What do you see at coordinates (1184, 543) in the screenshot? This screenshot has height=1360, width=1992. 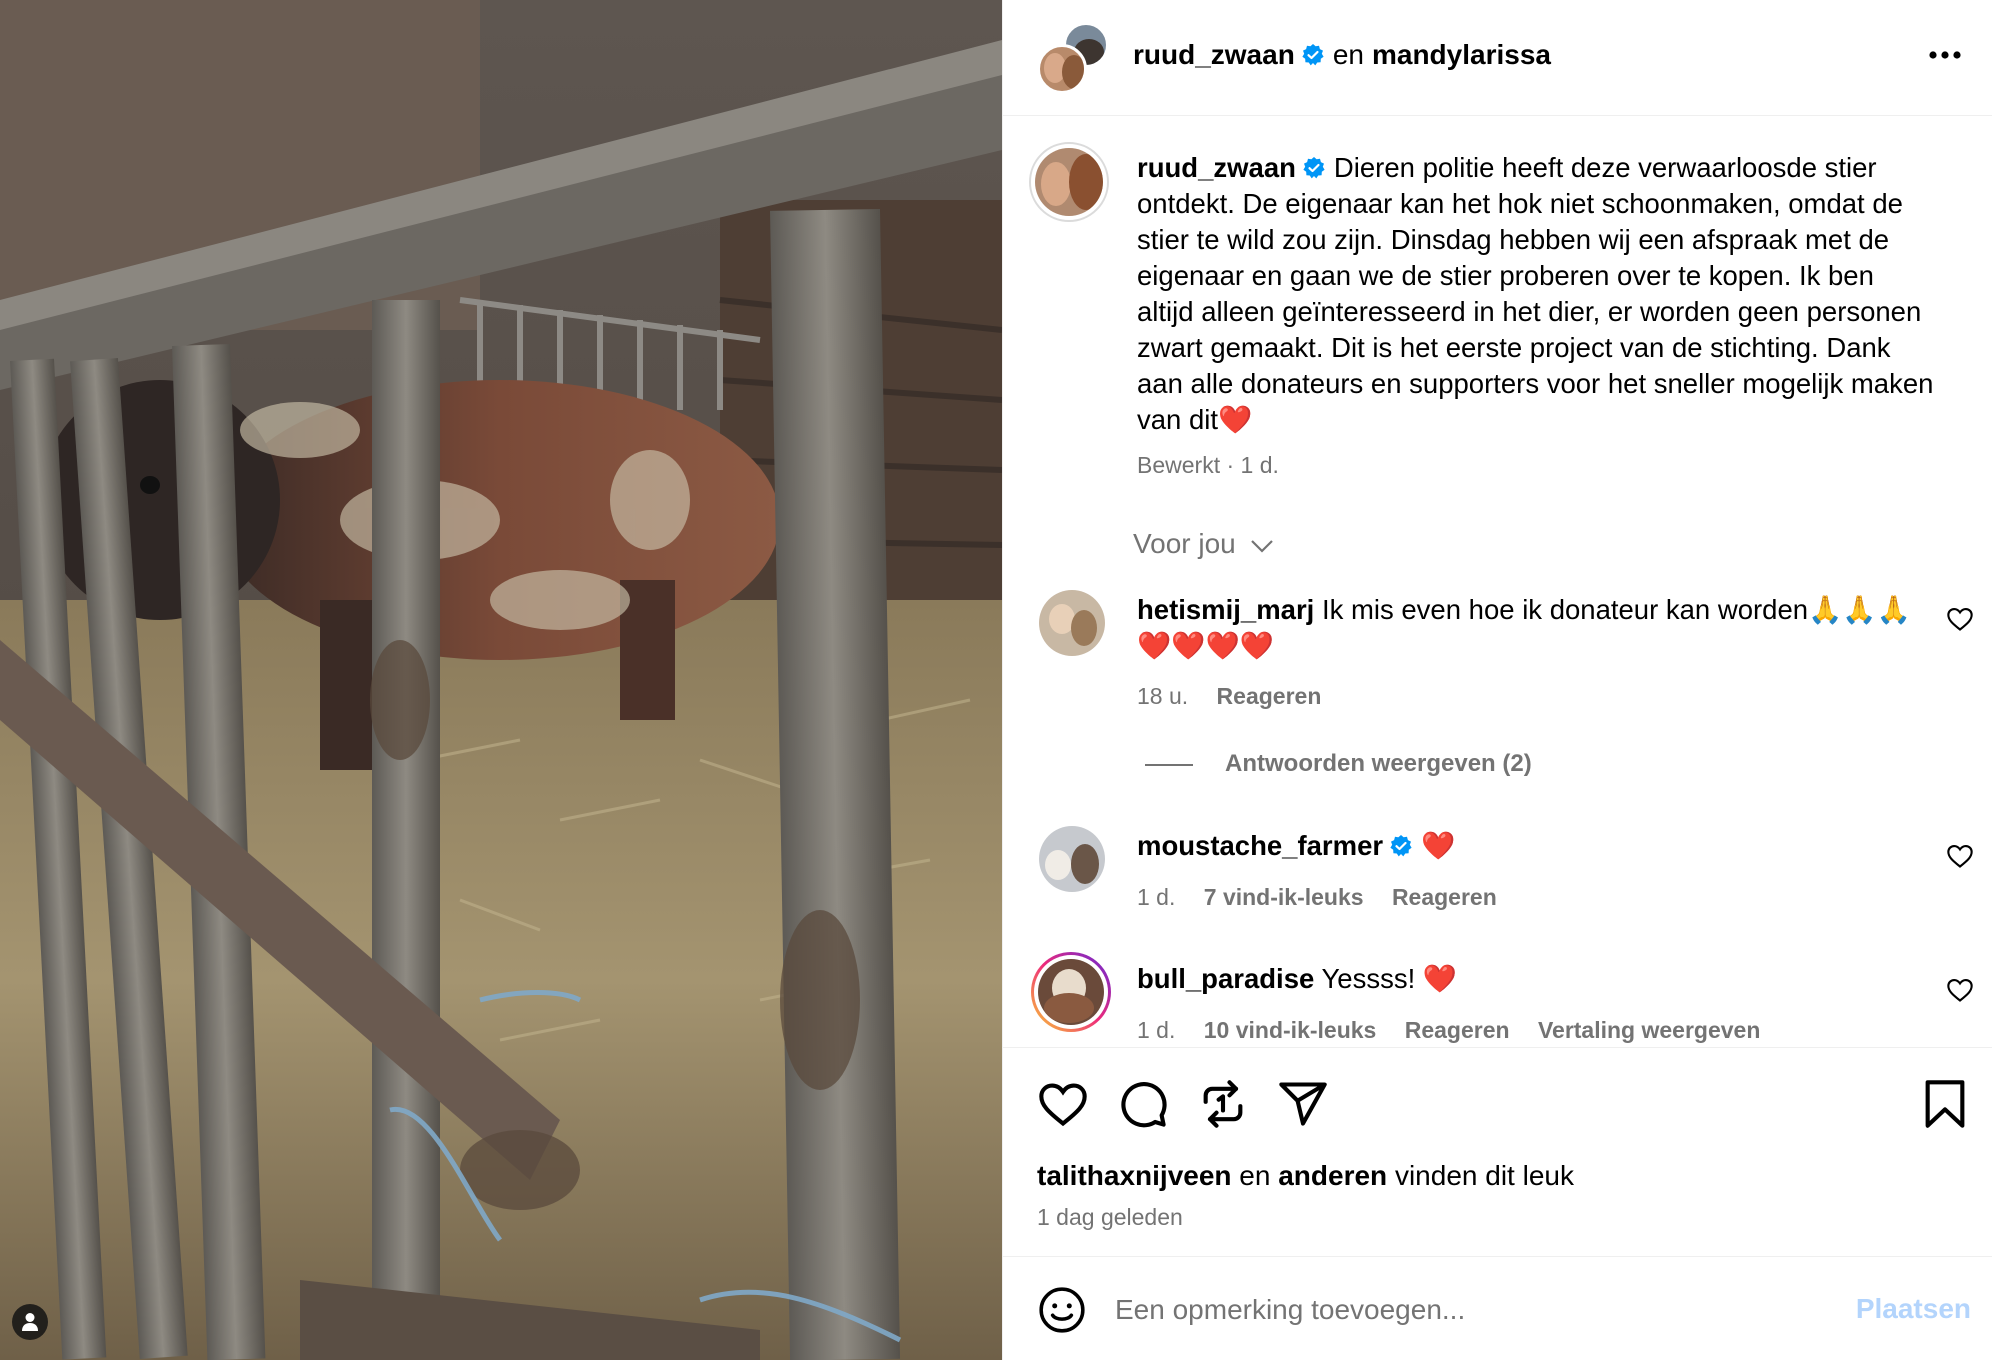 I see `comment-filter-label: Voor jou` at bounding box center [1184, 543].